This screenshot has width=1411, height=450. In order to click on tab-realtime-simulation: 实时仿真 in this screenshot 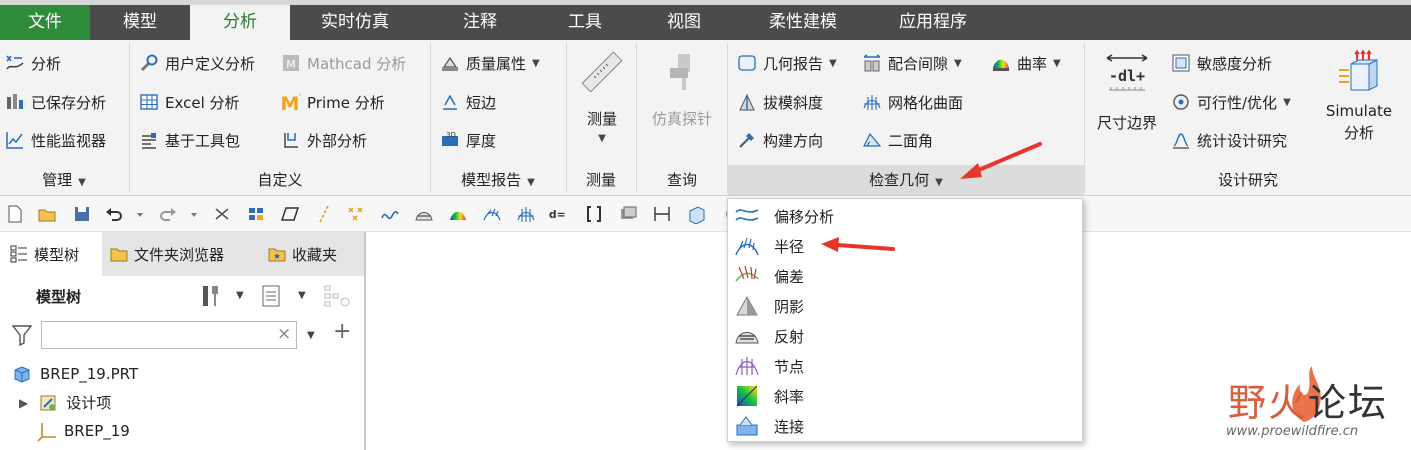, I will do `click(355, 22)`.